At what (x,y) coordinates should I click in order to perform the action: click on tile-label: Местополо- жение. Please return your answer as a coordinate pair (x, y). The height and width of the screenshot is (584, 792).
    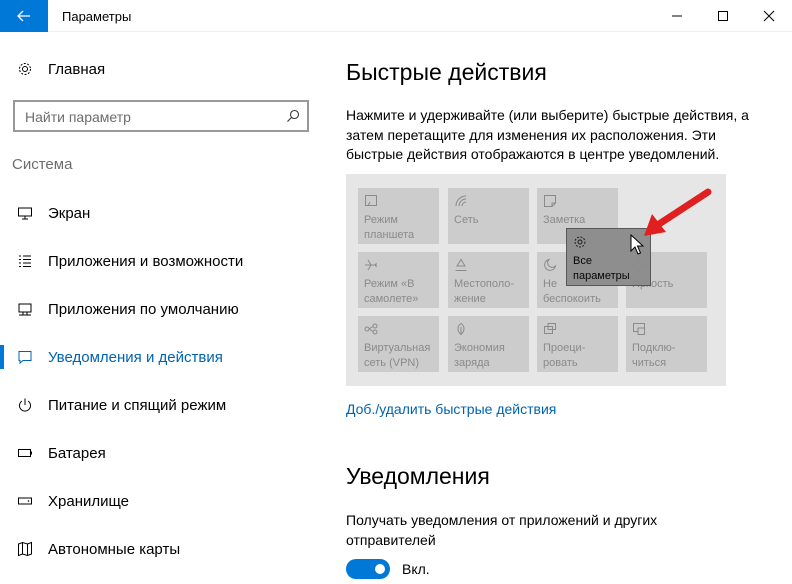
    Looking at the image, I should click on (484, 291).